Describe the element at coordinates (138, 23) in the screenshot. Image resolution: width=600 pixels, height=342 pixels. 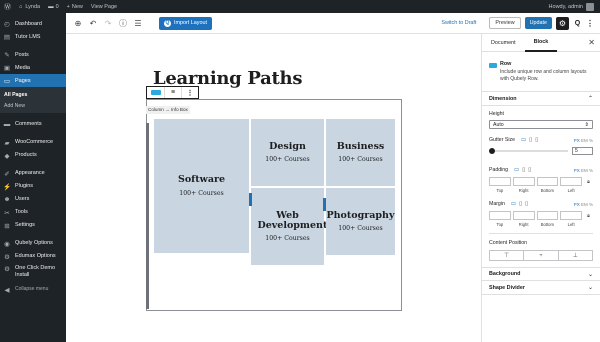
I see `outline-icon: ☰` at that location.